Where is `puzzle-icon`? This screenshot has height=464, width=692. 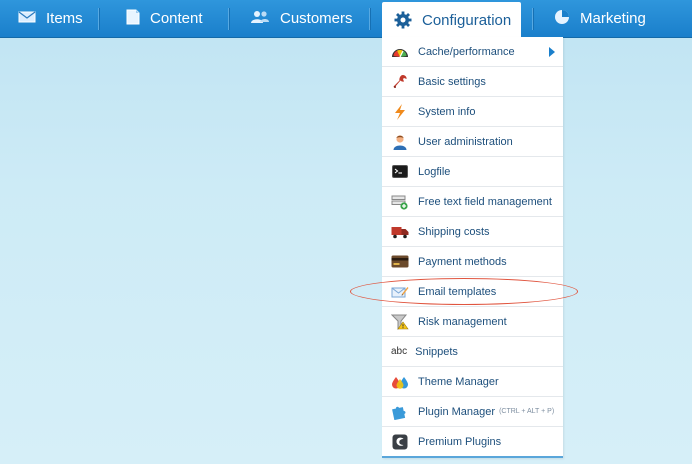
puzzle-icon is located at coordinates (400, 412).